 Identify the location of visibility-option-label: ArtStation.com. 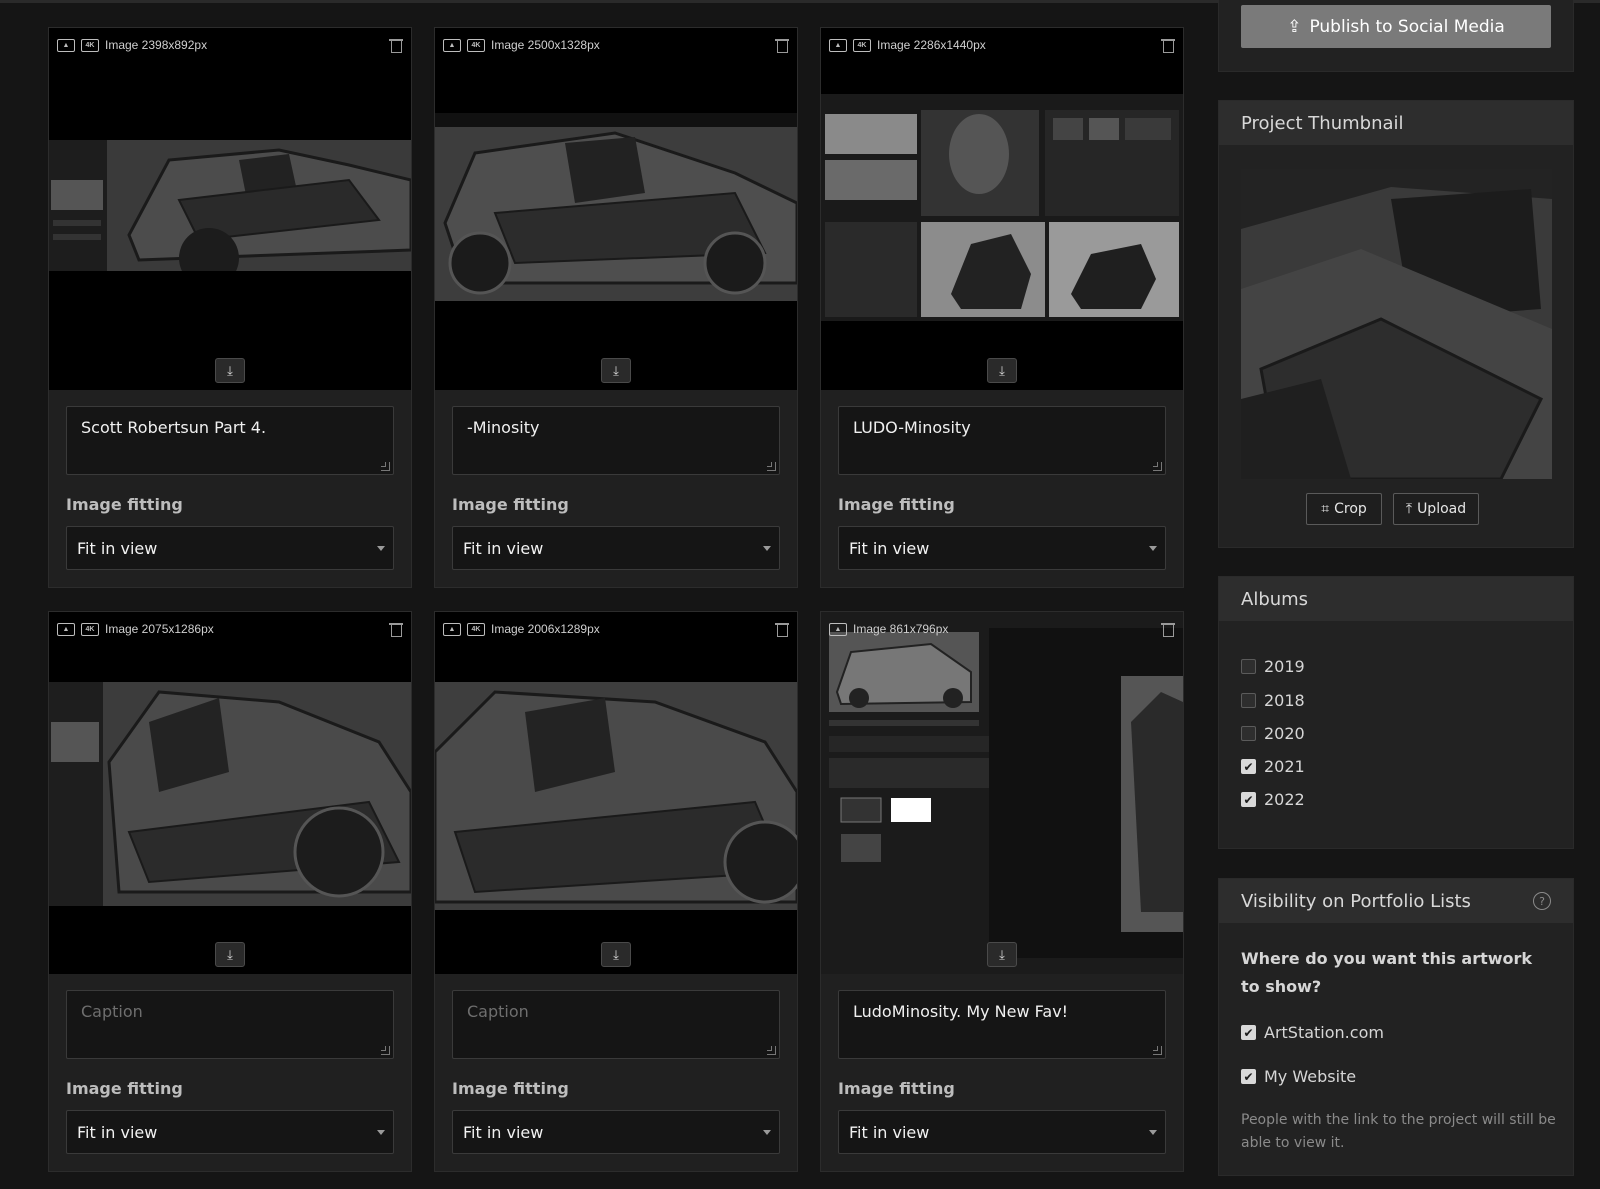
(1324, 1032).